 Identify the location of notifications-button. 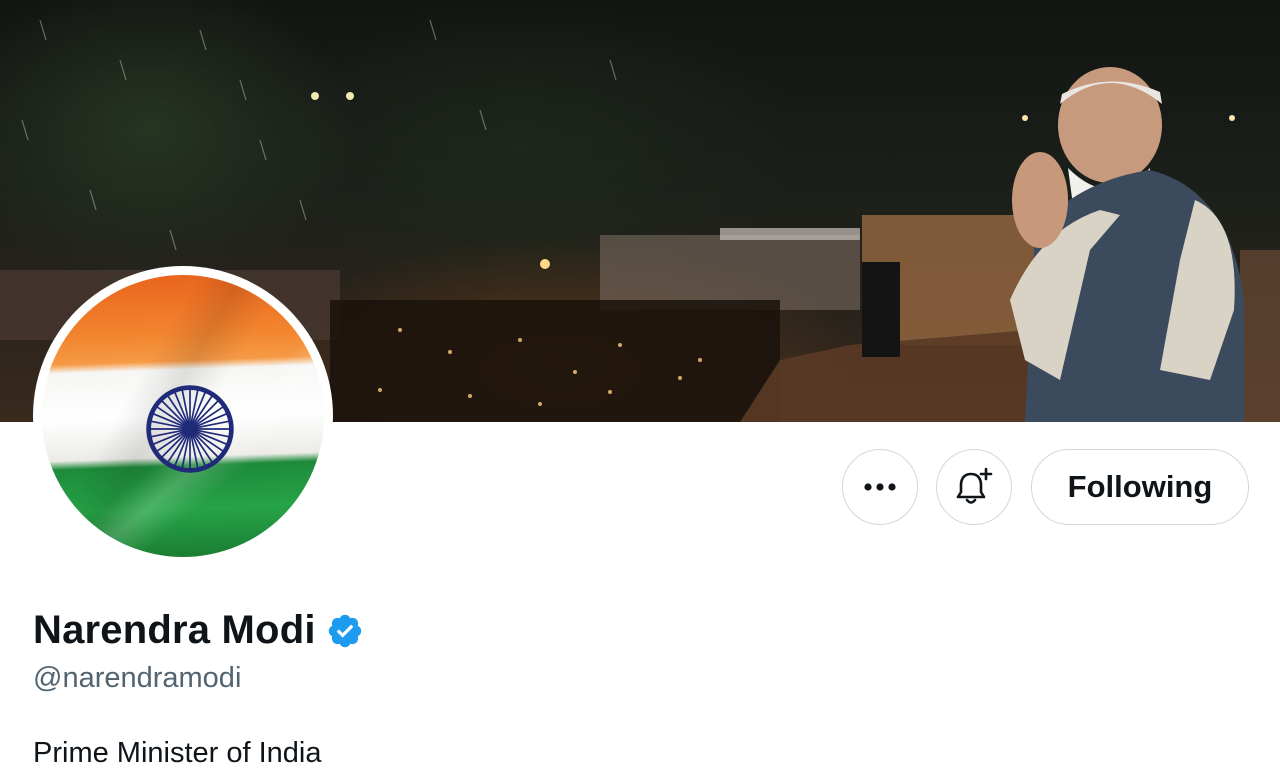
(974, 487).